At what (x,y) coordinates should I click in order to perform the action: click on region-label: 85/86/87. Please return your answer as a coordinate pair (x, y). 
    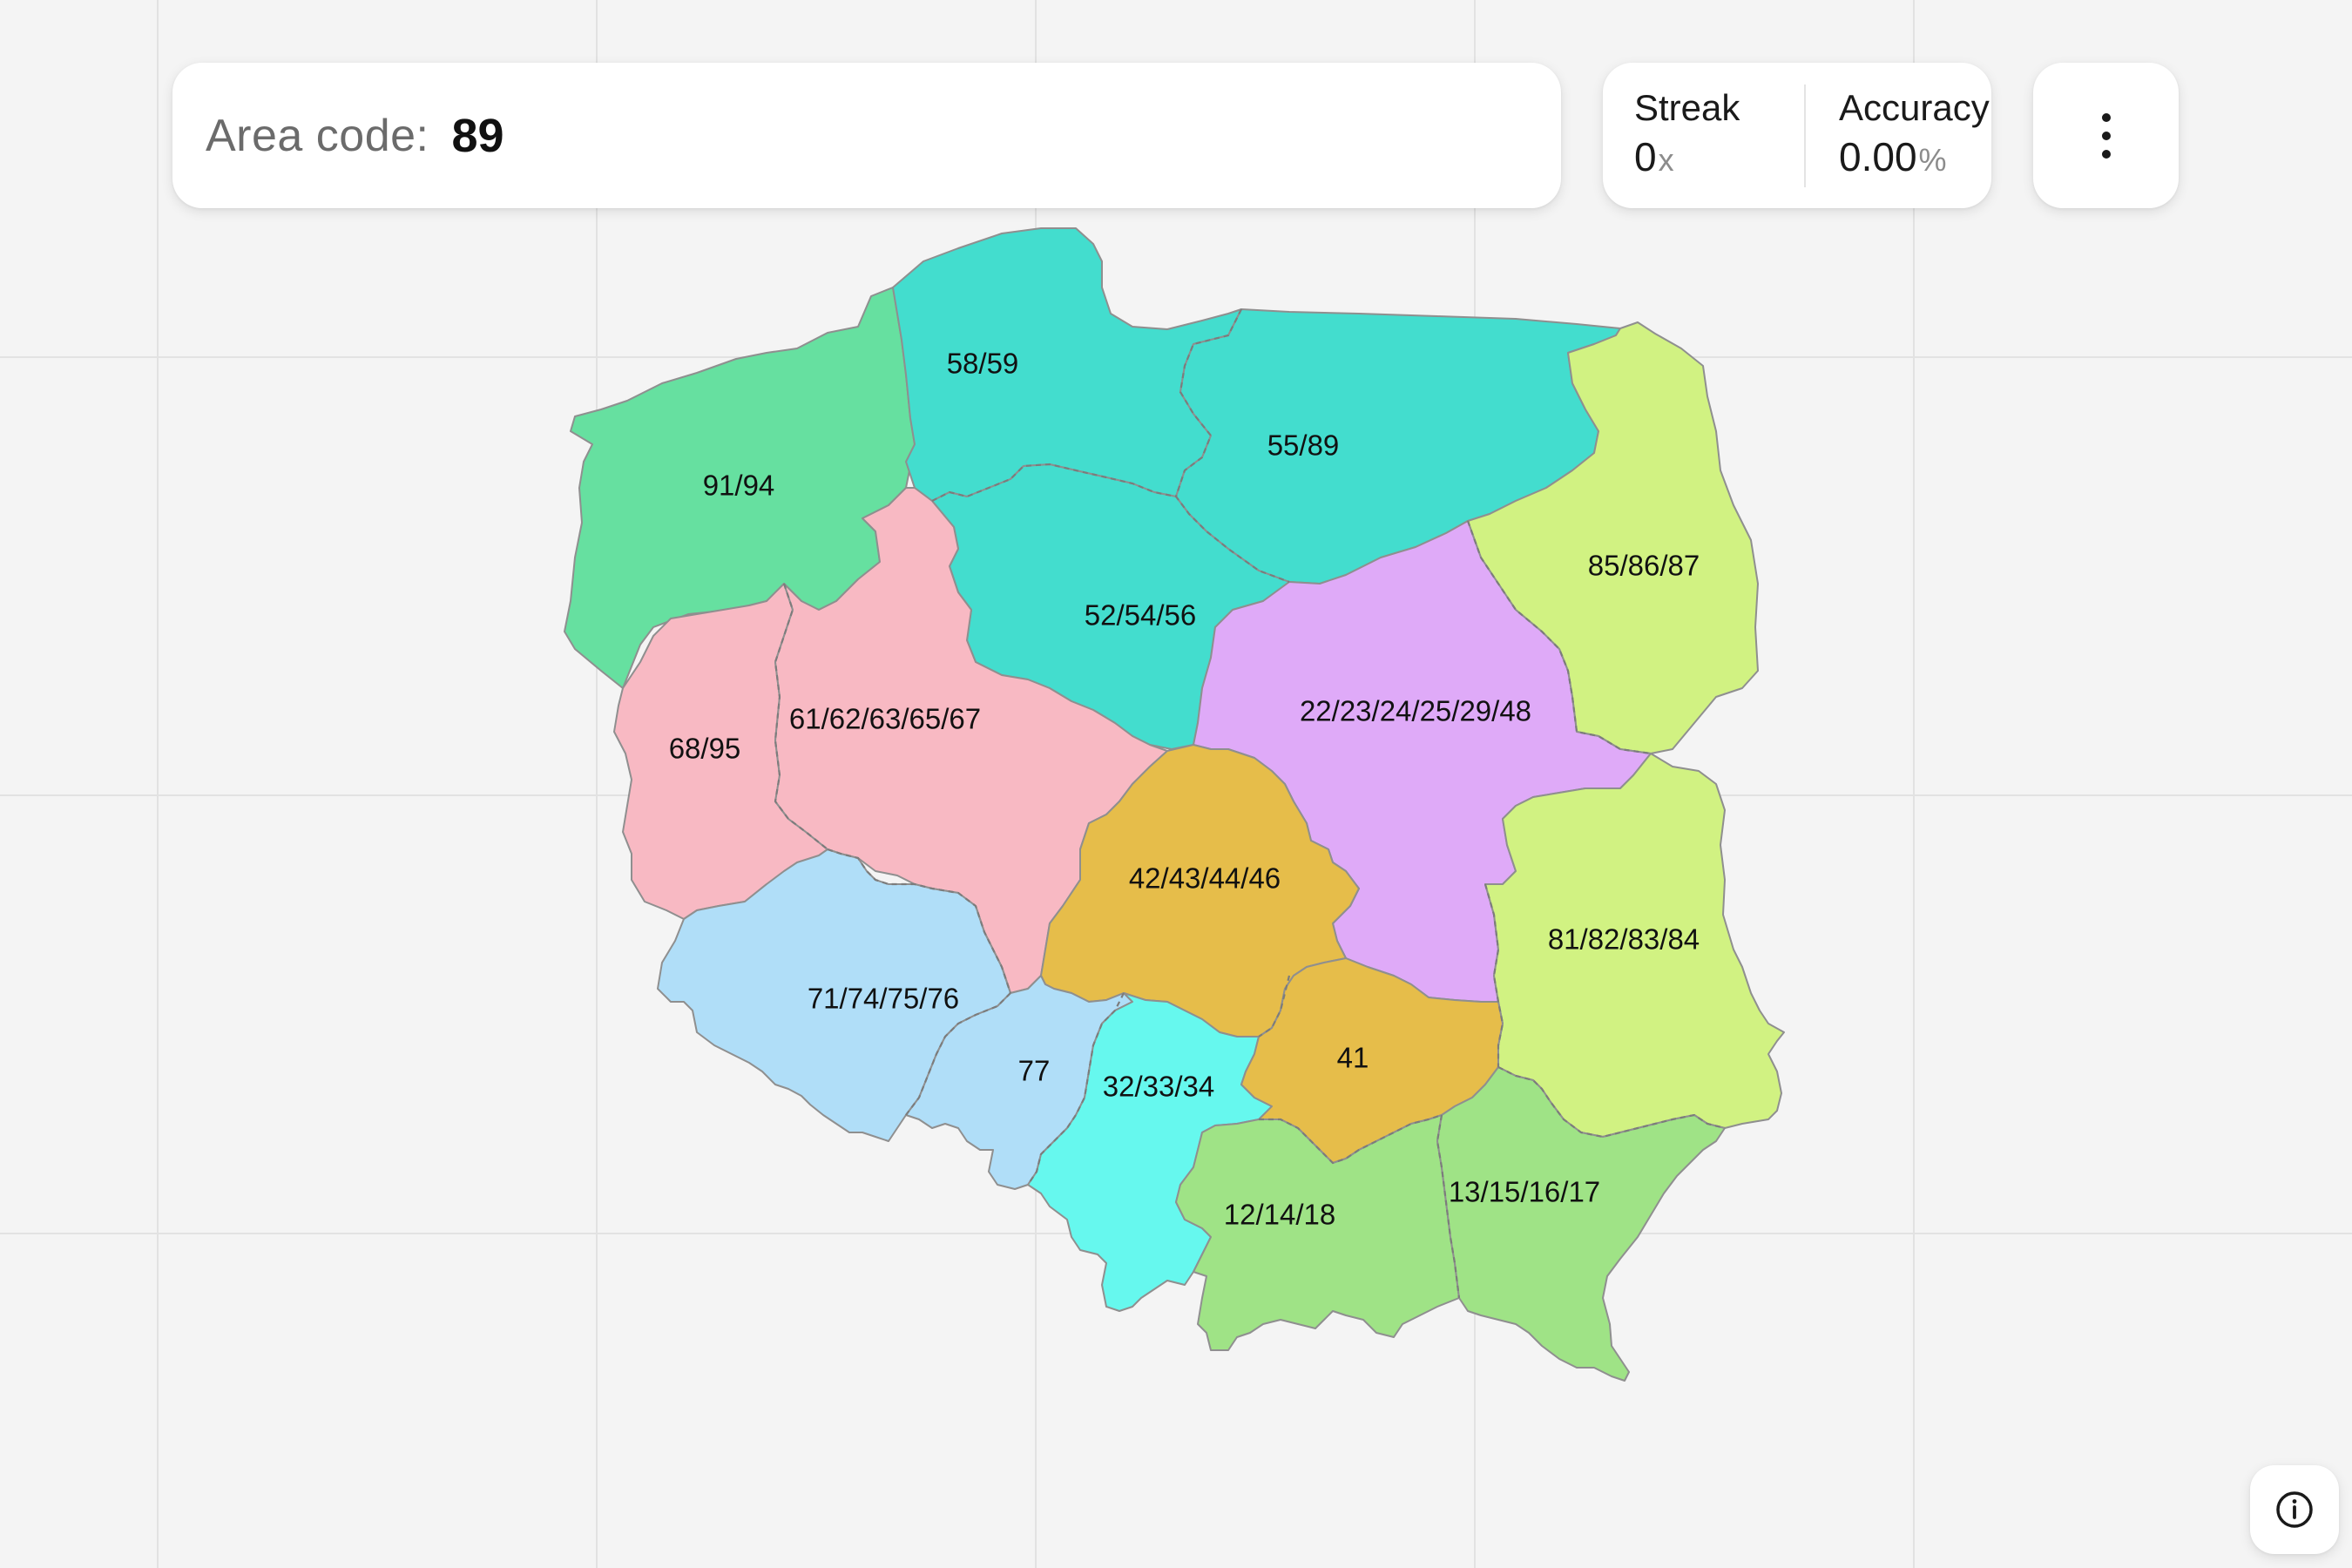
    Looking at the image, I should click on (1644, 566).